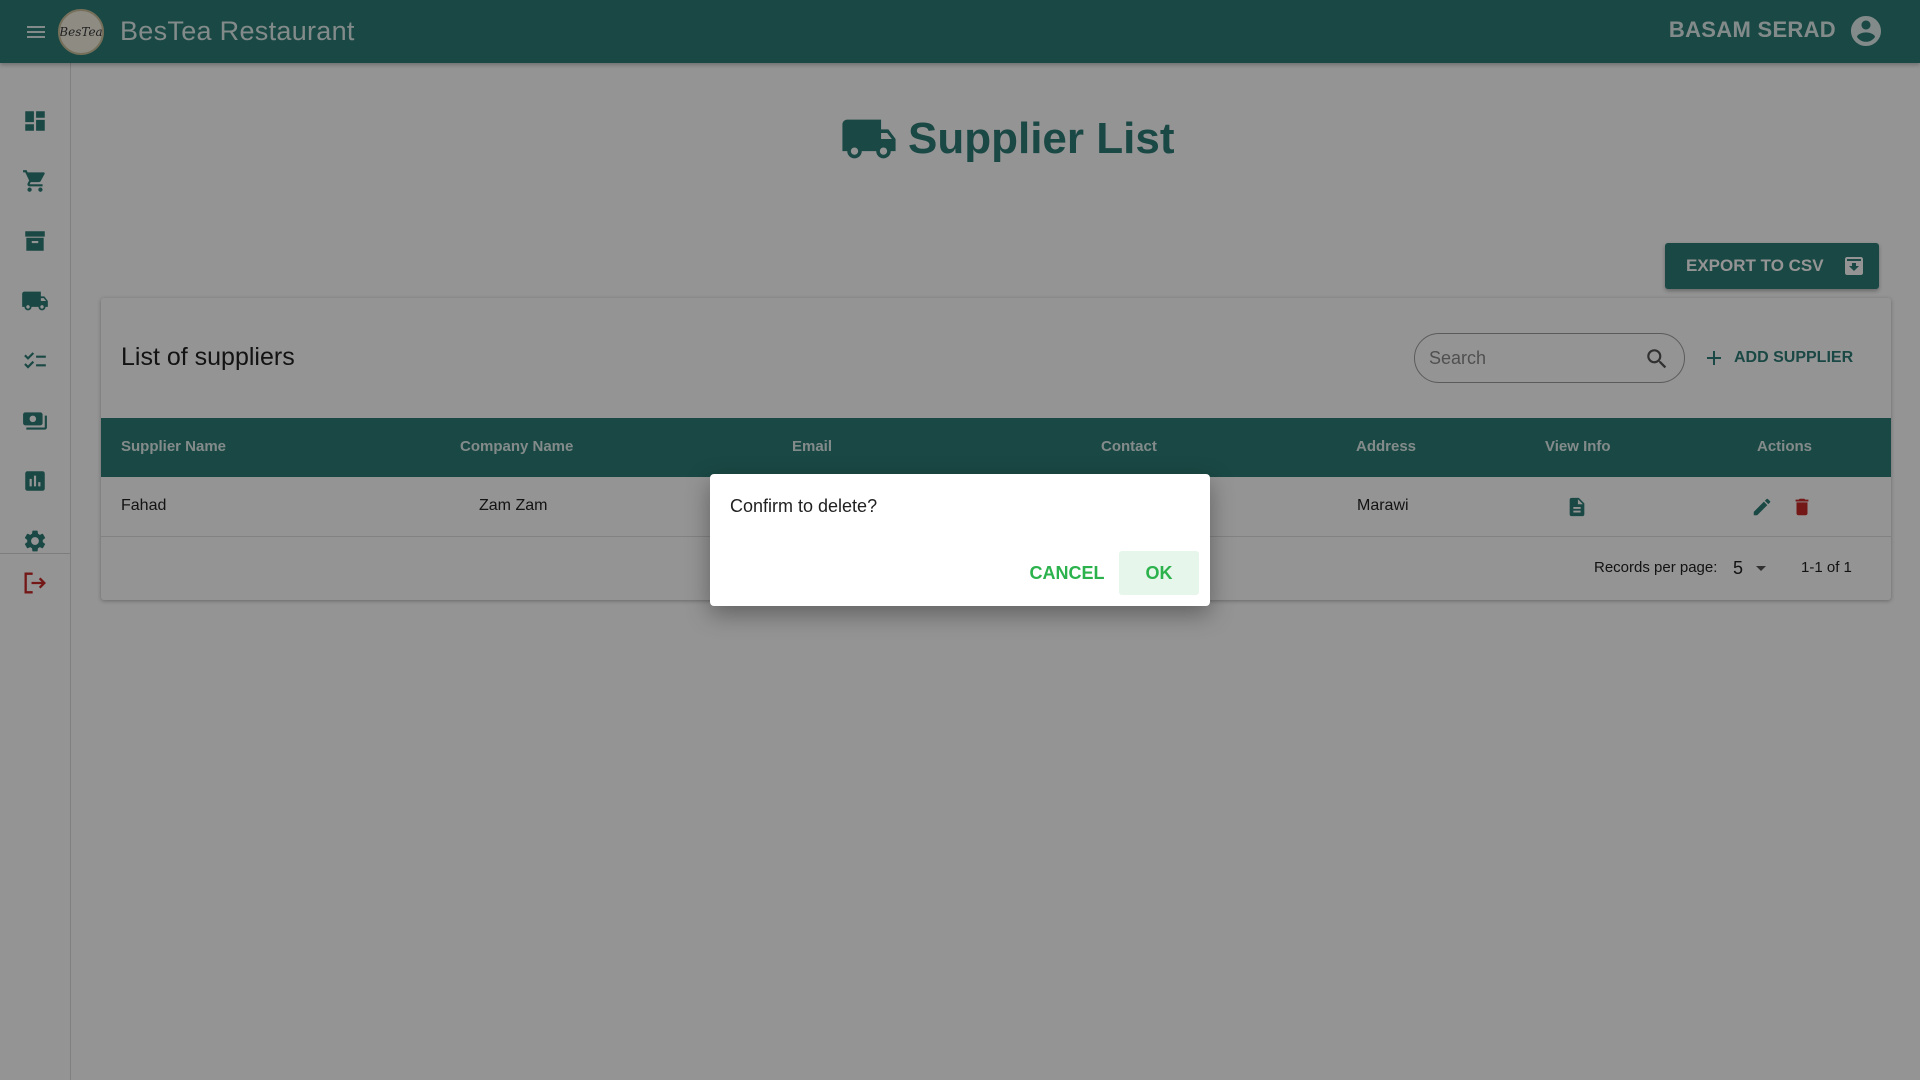 The image size is (1920, 1080). I want to click on dialog-message: Confirm to delete?, so click(804, 506).